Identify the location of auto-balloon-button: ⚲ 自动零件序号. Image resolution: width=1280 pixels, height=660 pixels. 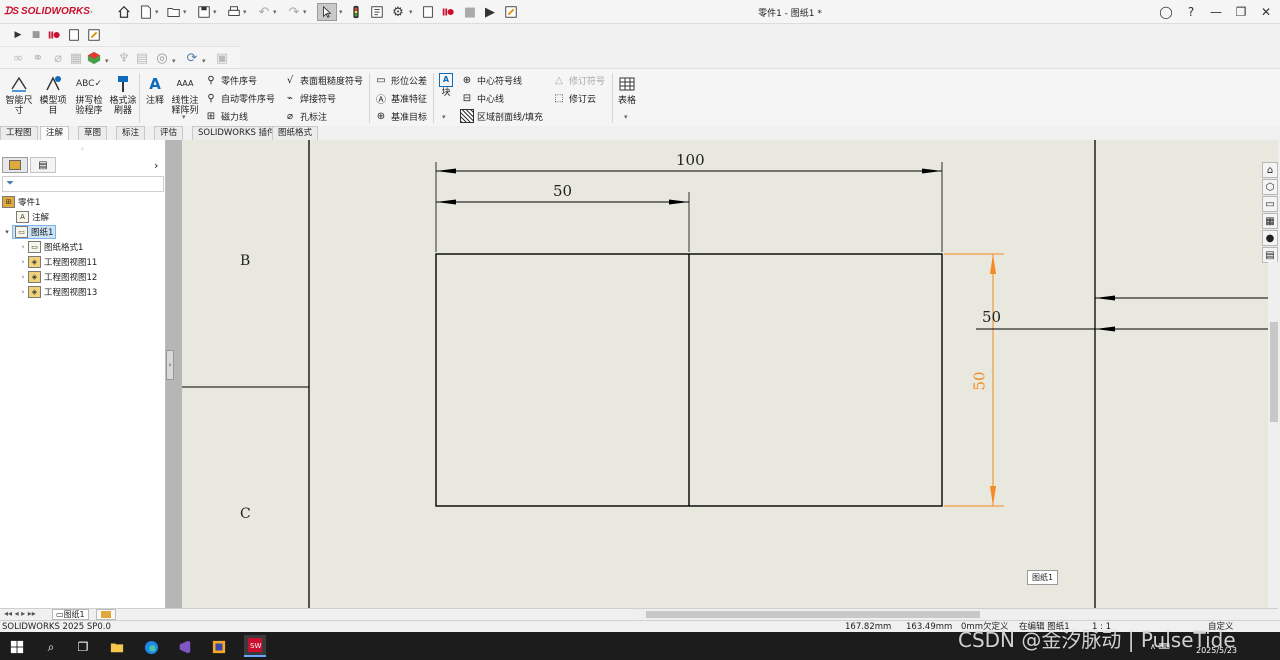
(239, 98).